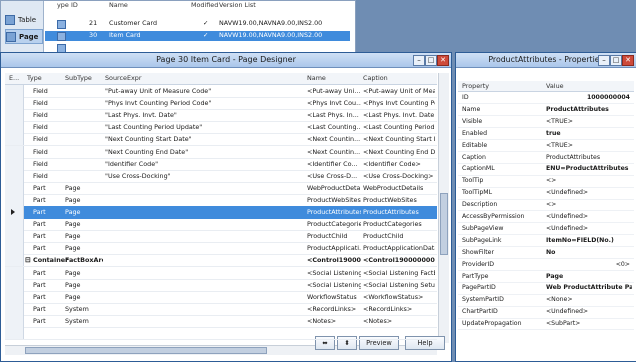  I want to click on property-row: CaptionML ENU=ProductAttributes, so click(546, 170).